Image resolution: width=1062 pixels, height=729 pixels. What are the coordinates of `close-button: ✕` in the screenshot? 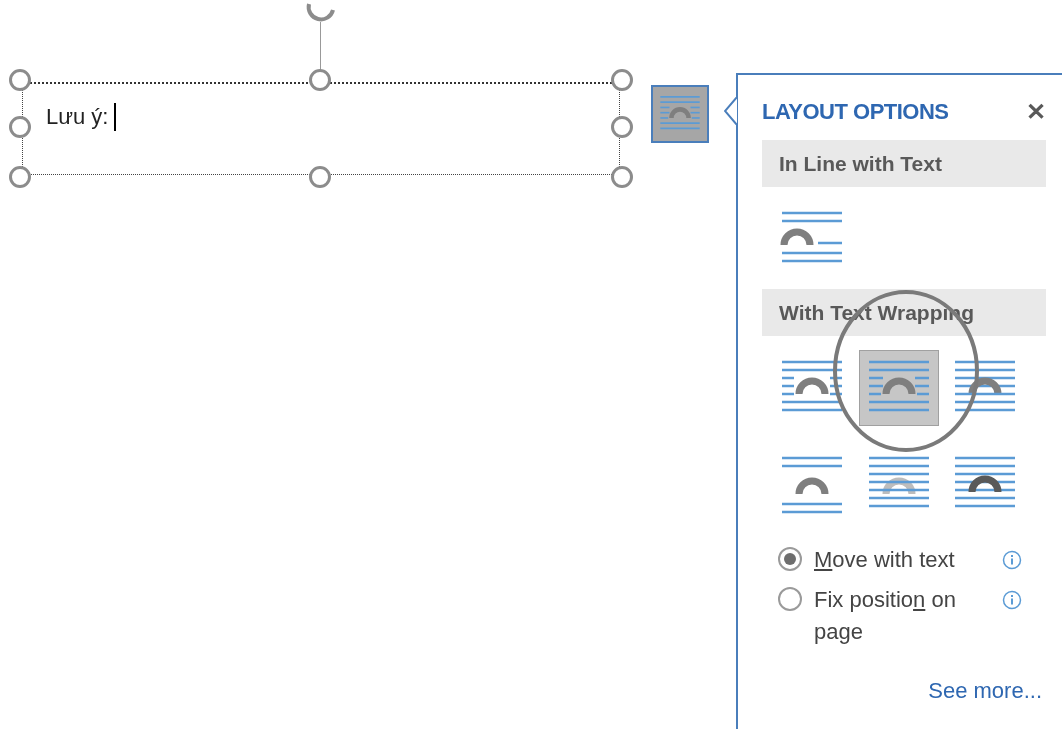 It's located at (1036, 111).